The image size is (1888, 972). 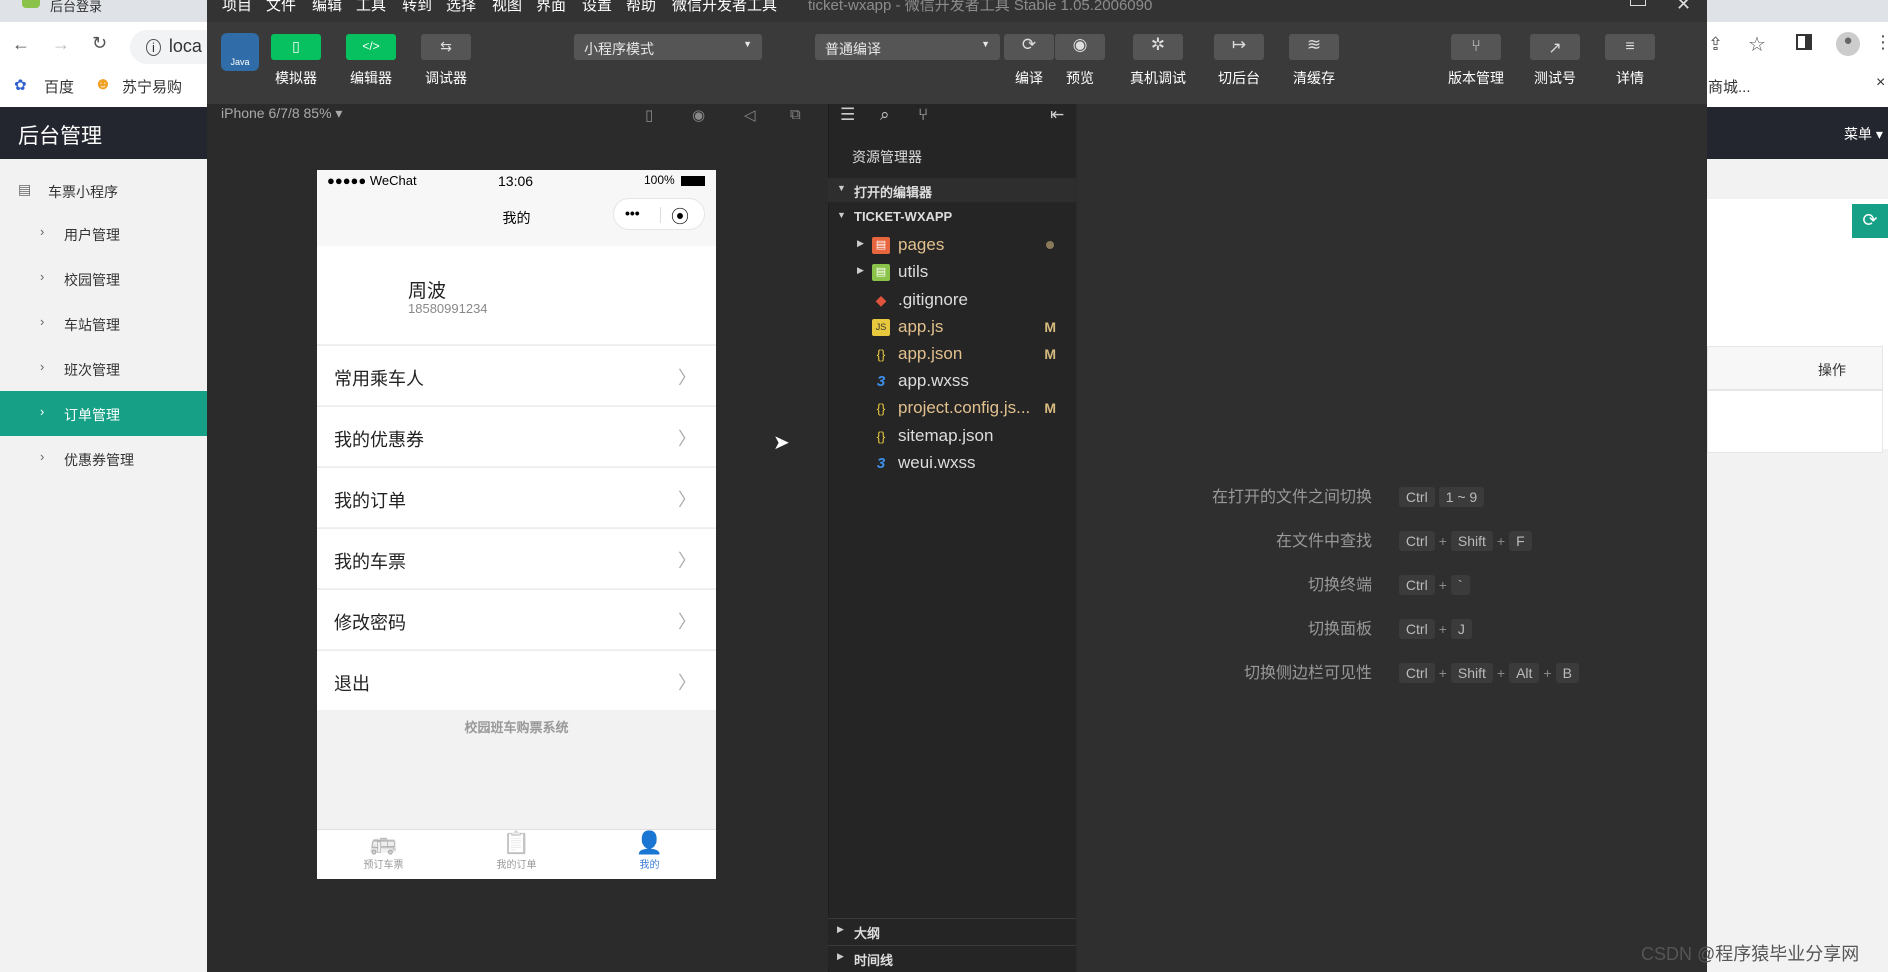 What do you see at coordinates (907, 47) in the screenshot?
I see `compile-select: 普通编译 ▼` at bounding box center [907, 47].